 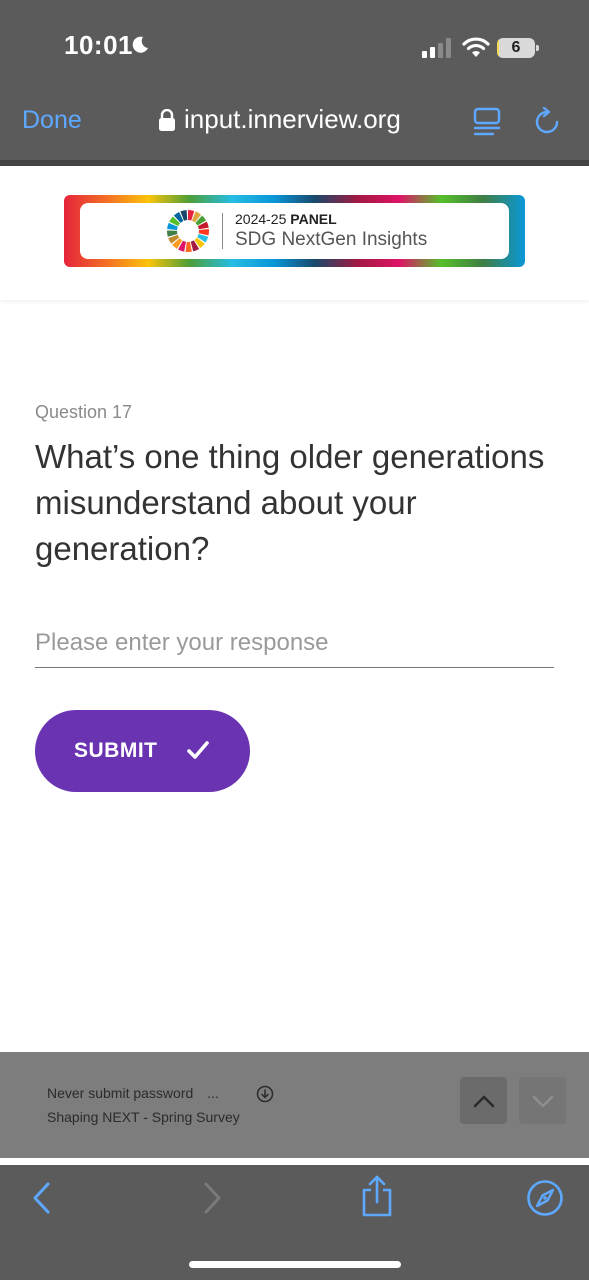 I want to click on next-field-button, so click(x=542, y=1100).